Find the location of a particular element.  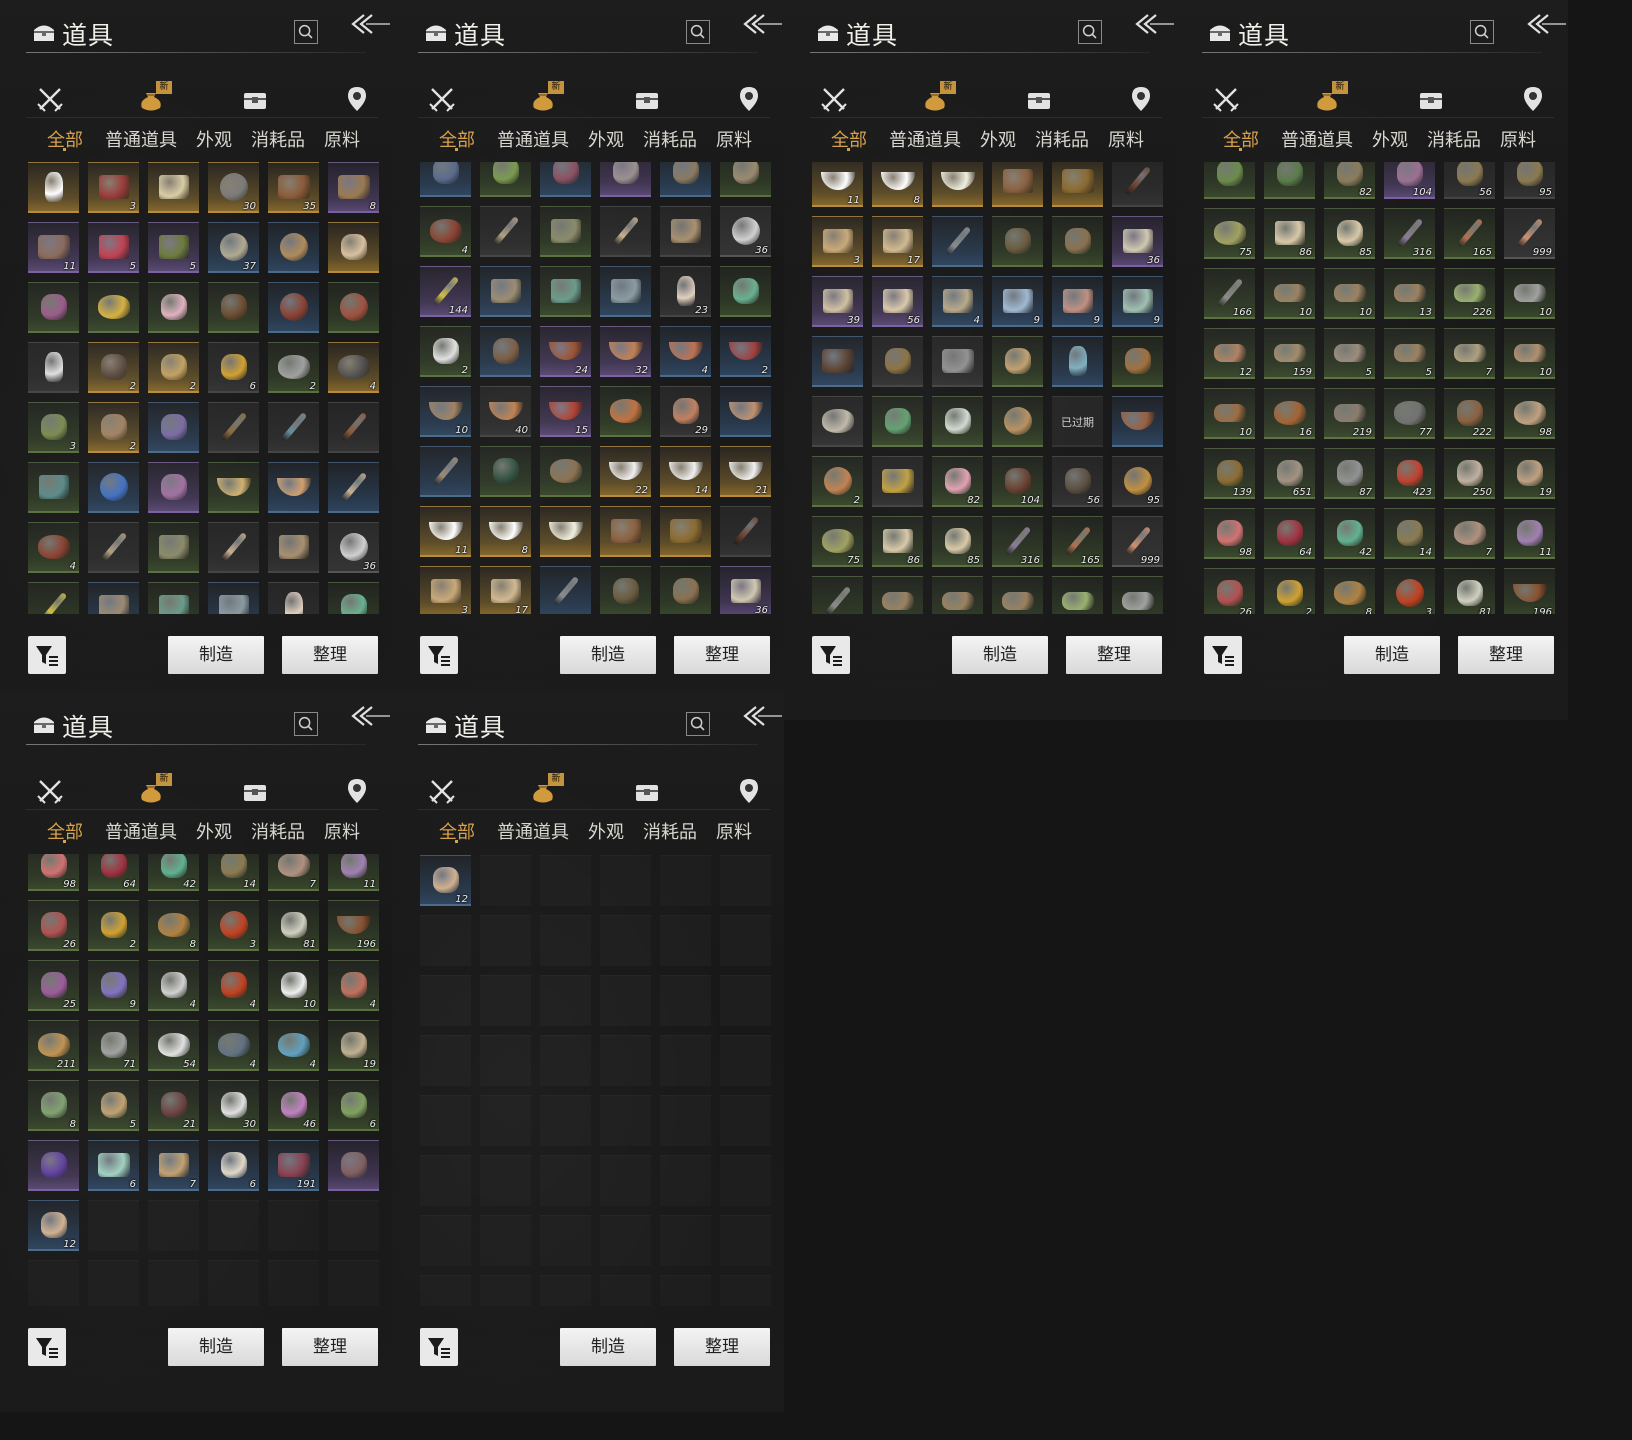

item-slot: 13 is located at coordinates (1017, 595).